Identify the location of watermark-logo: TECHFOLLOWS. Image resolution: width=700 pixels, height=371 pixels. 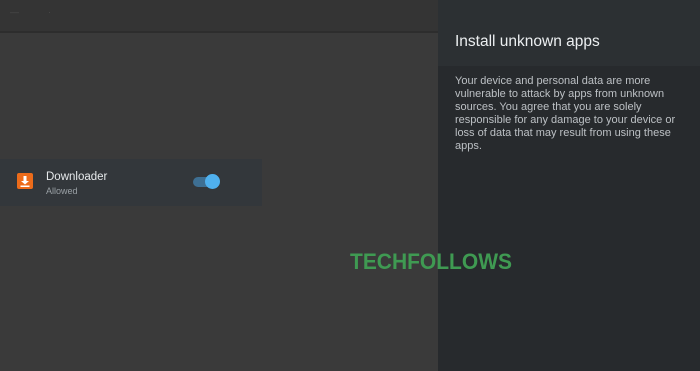
(431, 262).